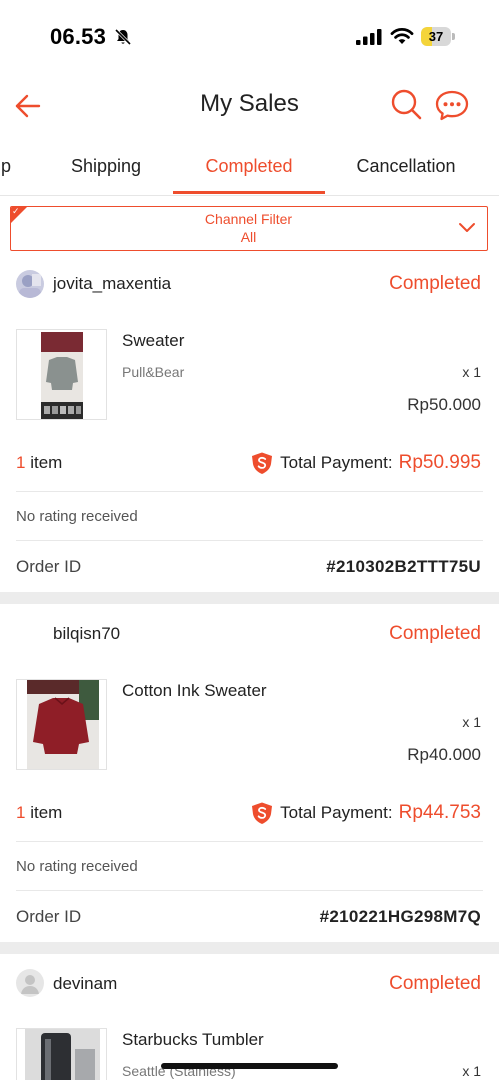 This screenshot has width=499, height=1080. What do you see at coordinates (123, 37) in the screenshot?
I see `bell-muted-icon` at bounding box center [123, 37].